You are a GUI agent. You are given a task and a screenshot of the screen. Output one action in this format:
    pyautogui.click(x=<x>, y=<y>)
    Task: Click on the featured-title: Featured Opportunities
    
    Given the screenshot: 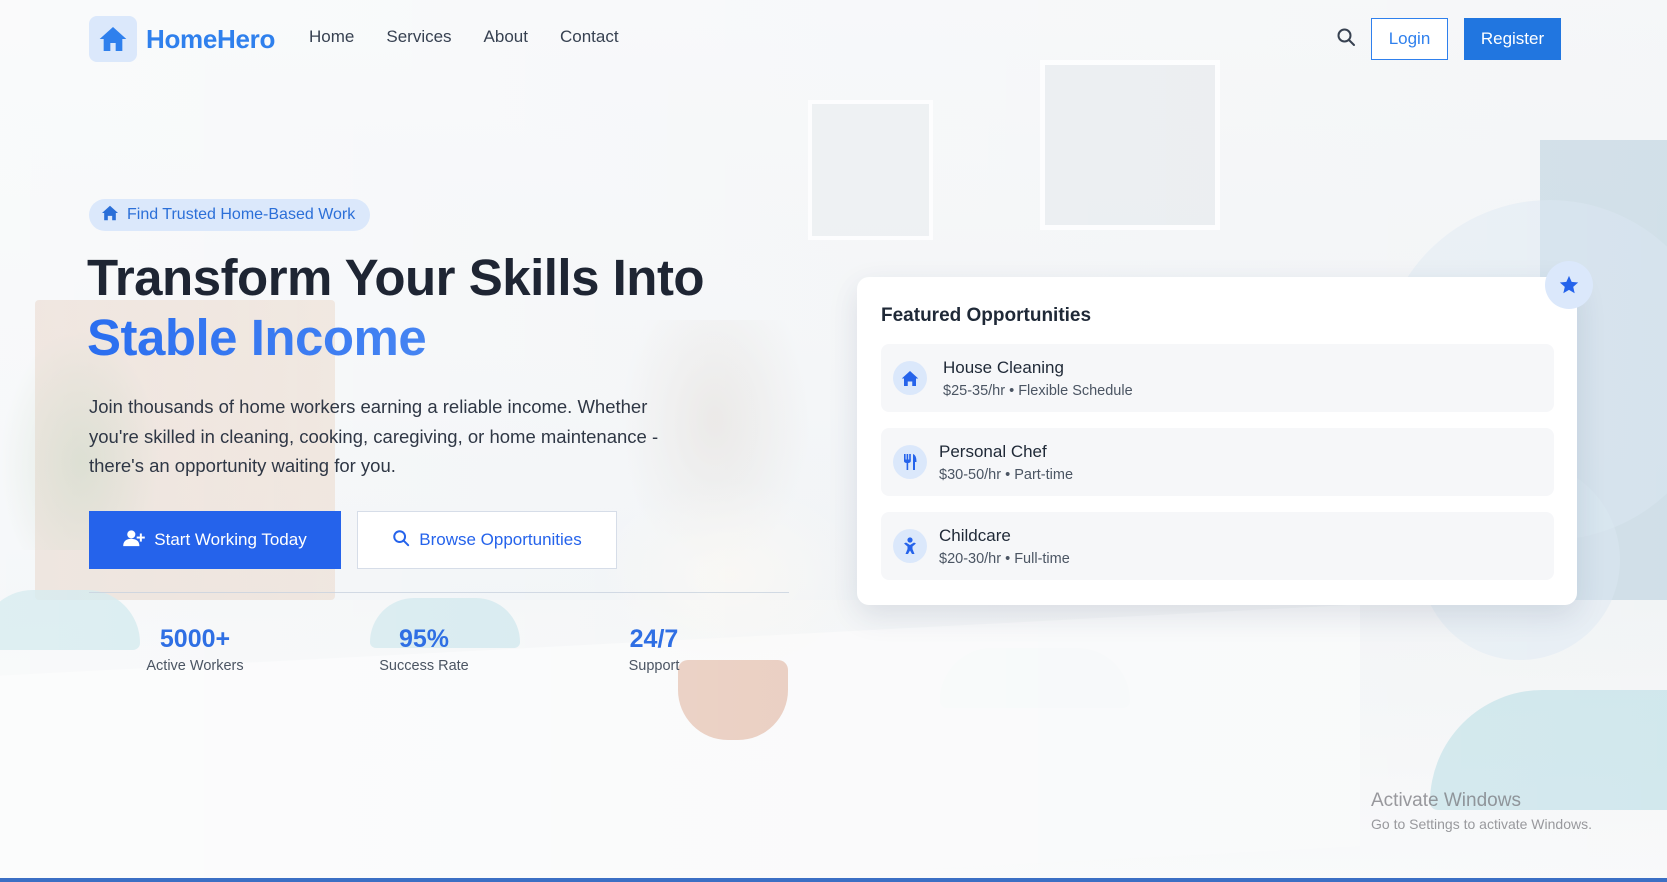 What is the action you would take?
    pyautogui.click(x=986, y=315)
    